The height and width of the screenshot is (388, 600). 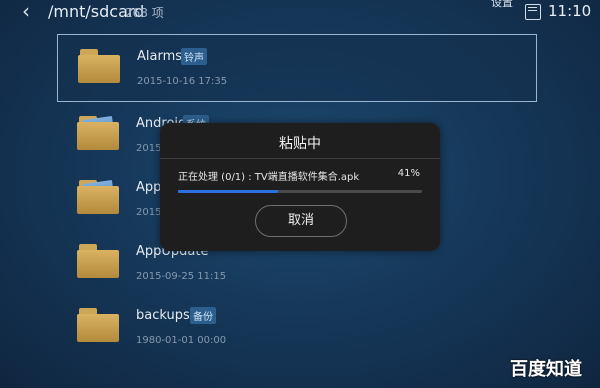 What do you see at coordinates (300, 158) in the screenshot?
I see `divider` at bounding box center [300, 158].